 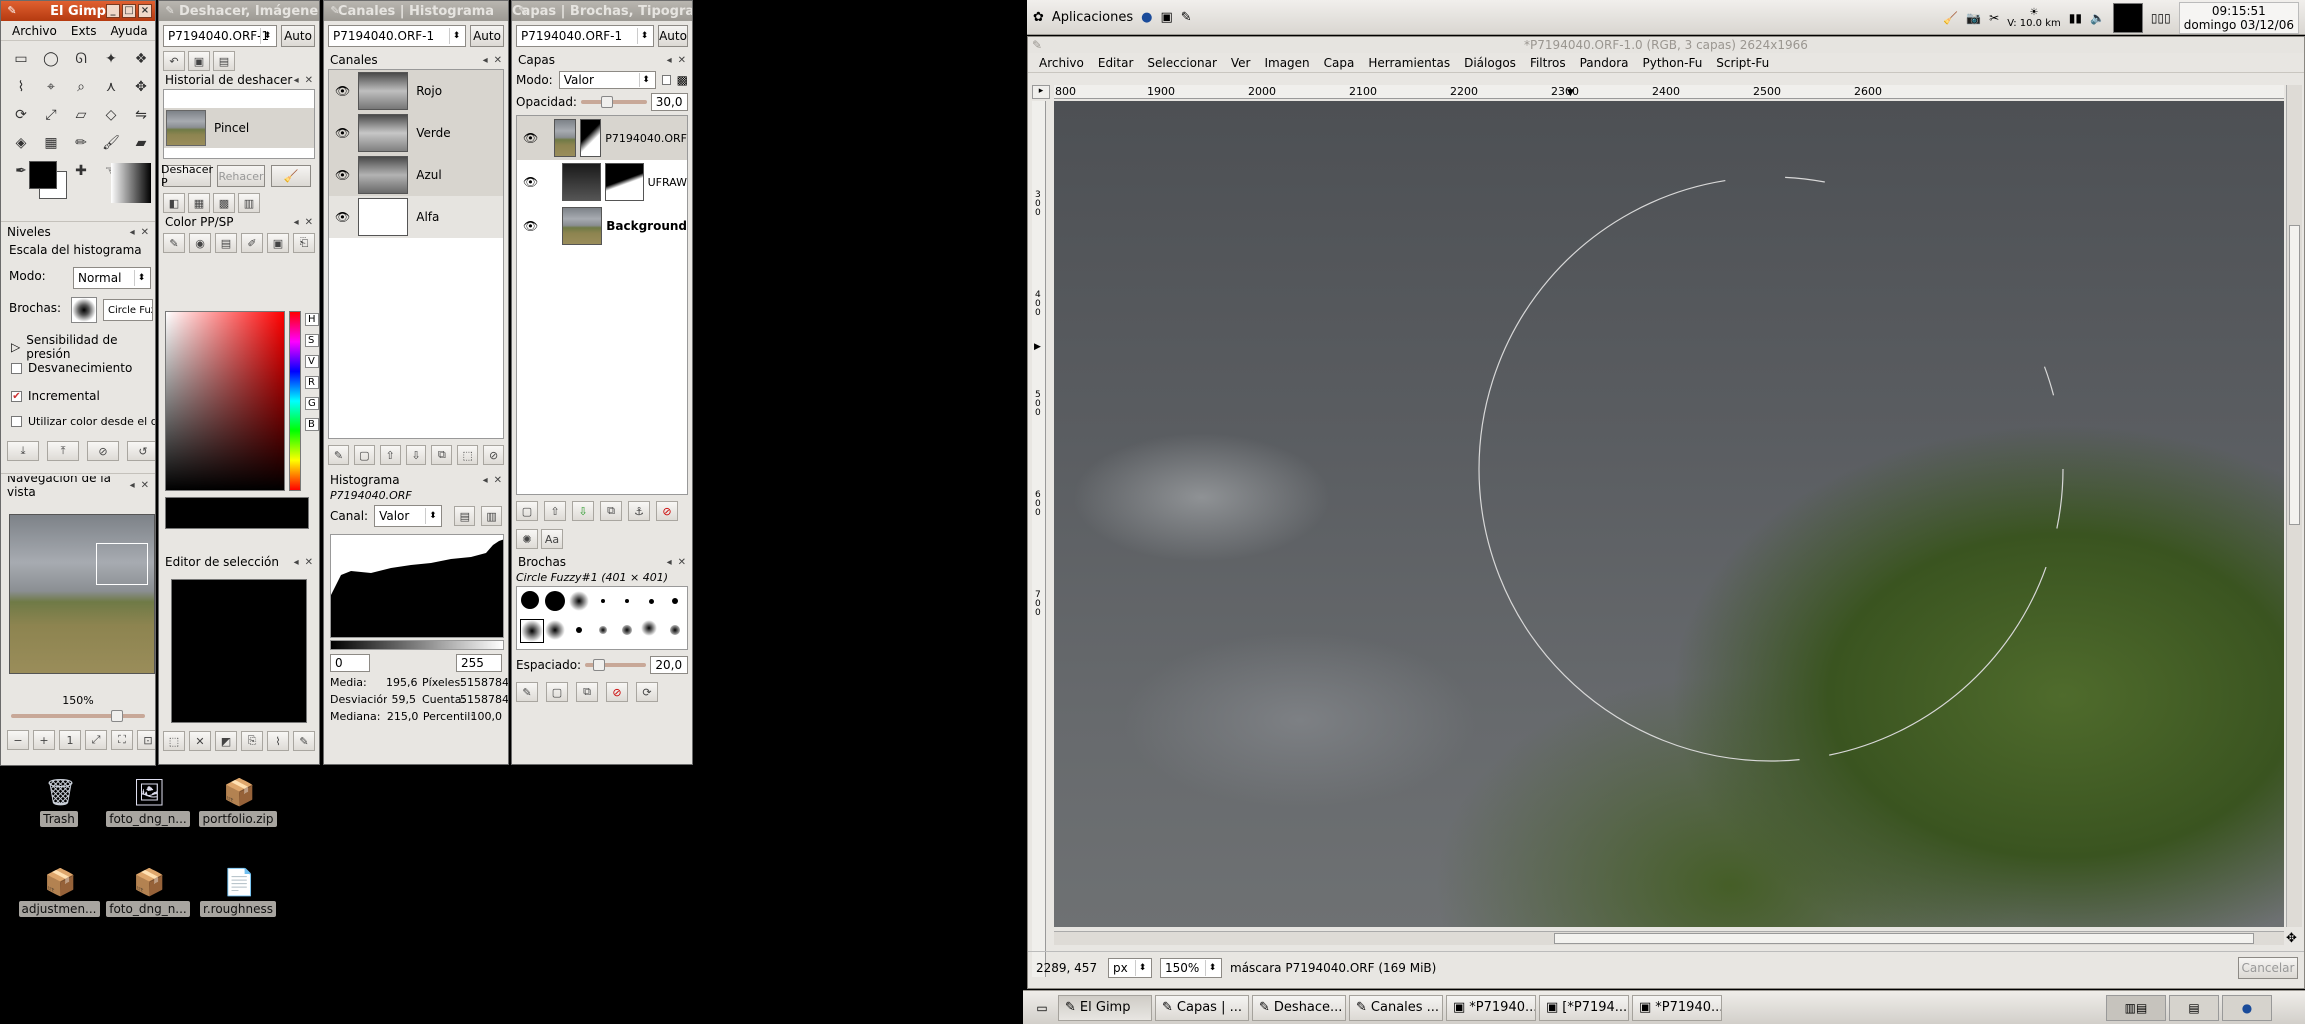 What do you see at coordinates (84, 310) in the screenshot?
I see `brush-preview` at bounding box center [84, 310].